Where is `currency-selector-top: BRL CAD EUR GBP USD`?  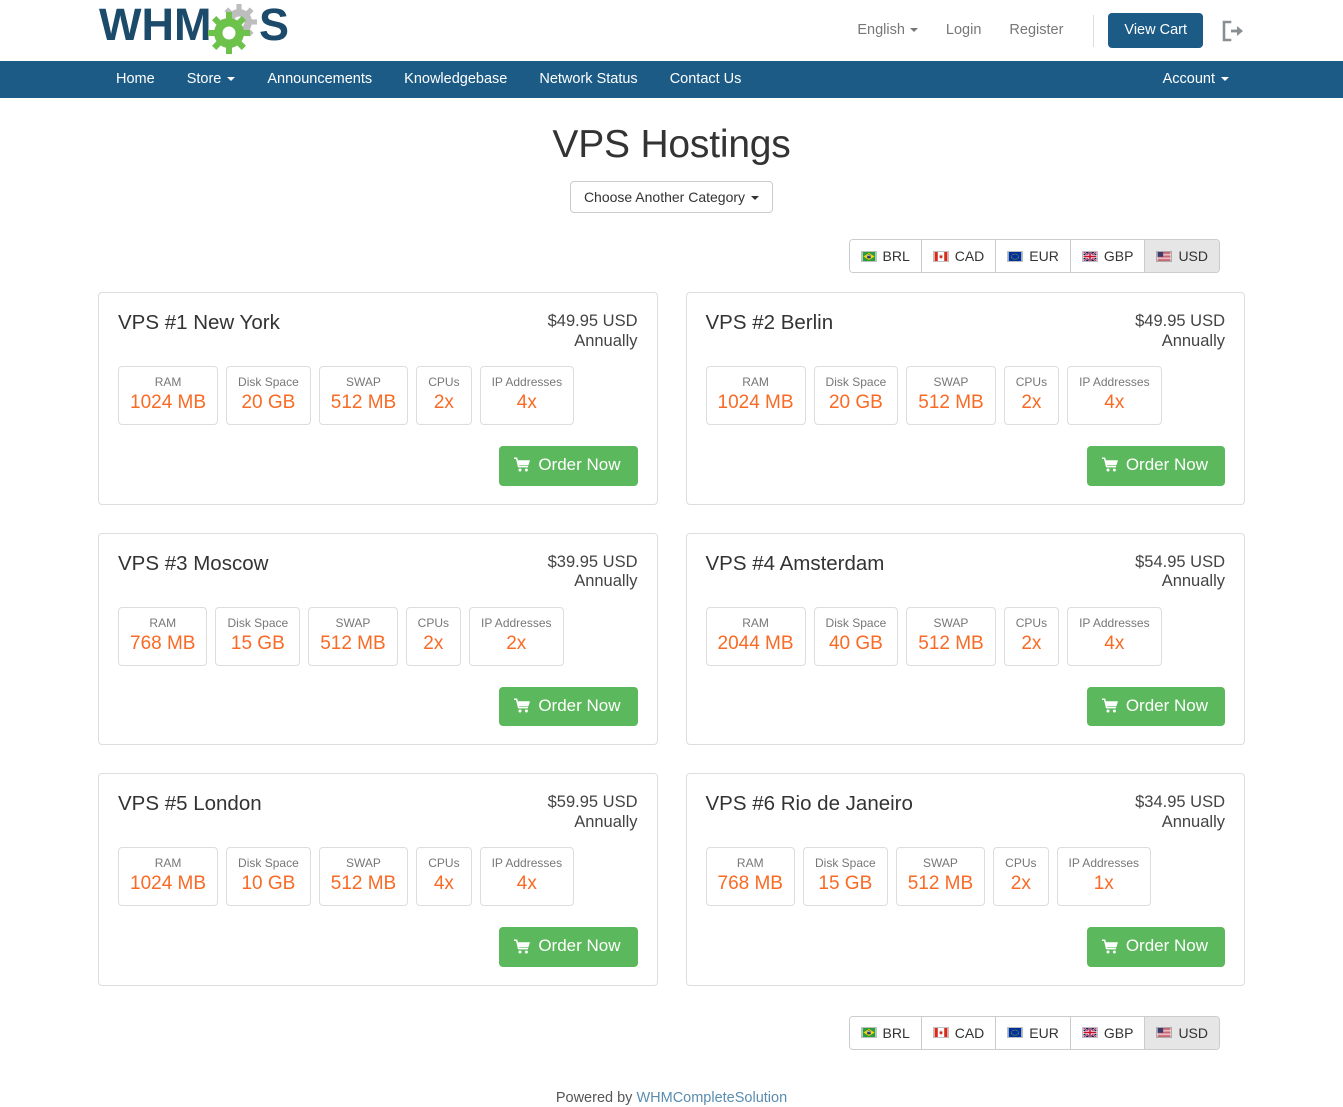 currency-selector-top: BRL CAD EUR GBP USD is located at coordinates (1034, 256).